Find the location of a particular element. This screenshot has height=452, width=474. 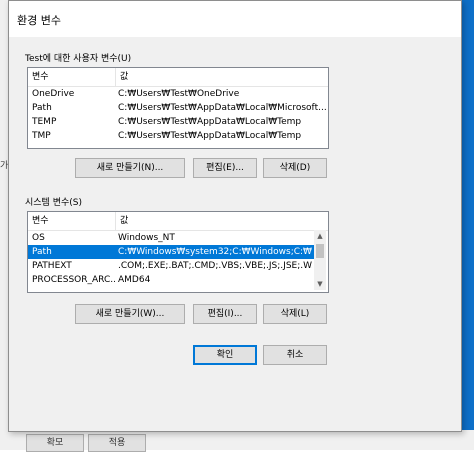

ok-button: 확인 is located at coordinates (225, 355).